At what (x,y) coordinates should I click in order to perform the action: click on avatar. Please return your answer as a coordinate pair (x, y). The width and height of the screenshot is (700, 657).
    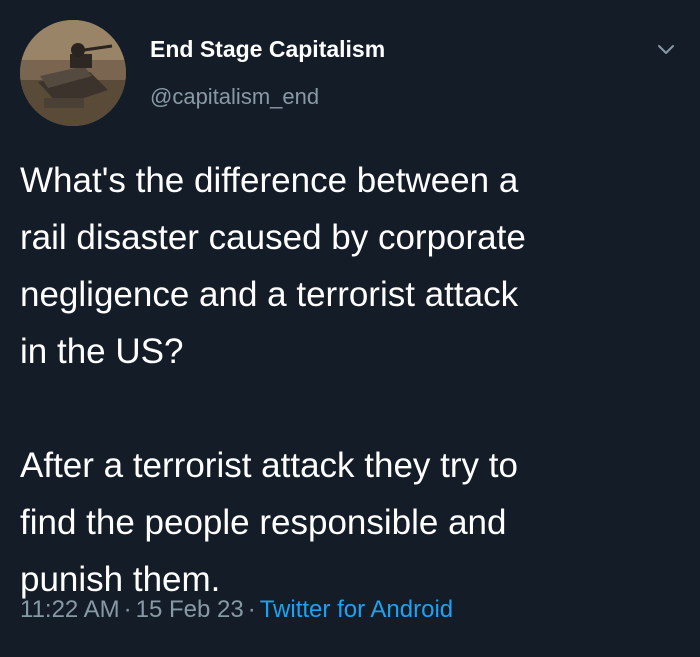
    Looking at the image, I should click on (73, 73).